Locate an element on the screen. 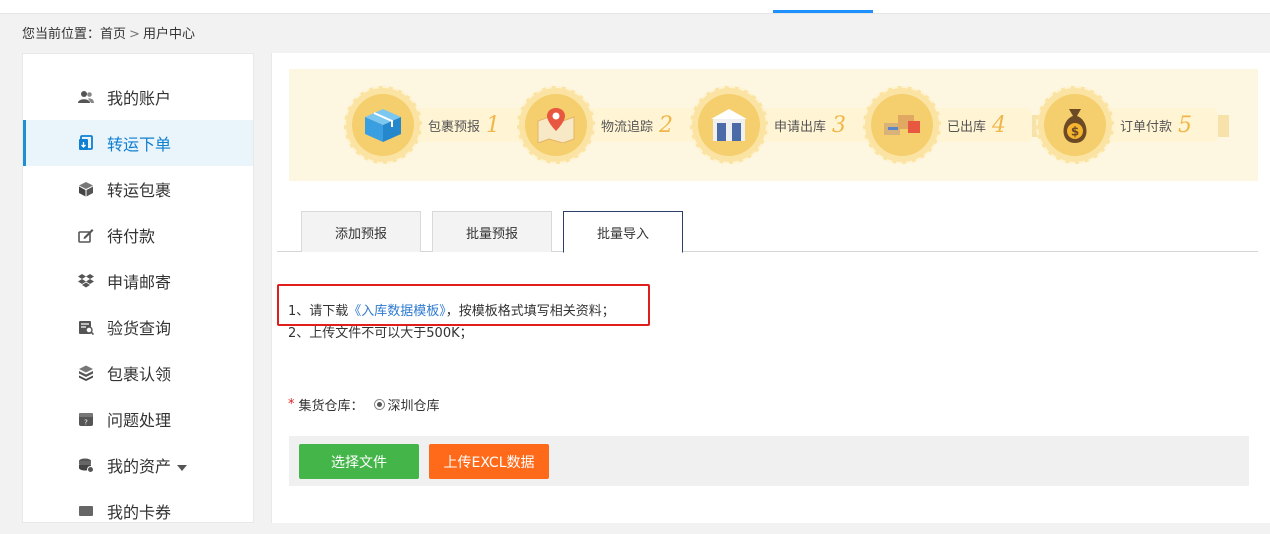 The width and height of the screenshot is (1270, 534). step-number: 3 is located at coordinates (839, 125).